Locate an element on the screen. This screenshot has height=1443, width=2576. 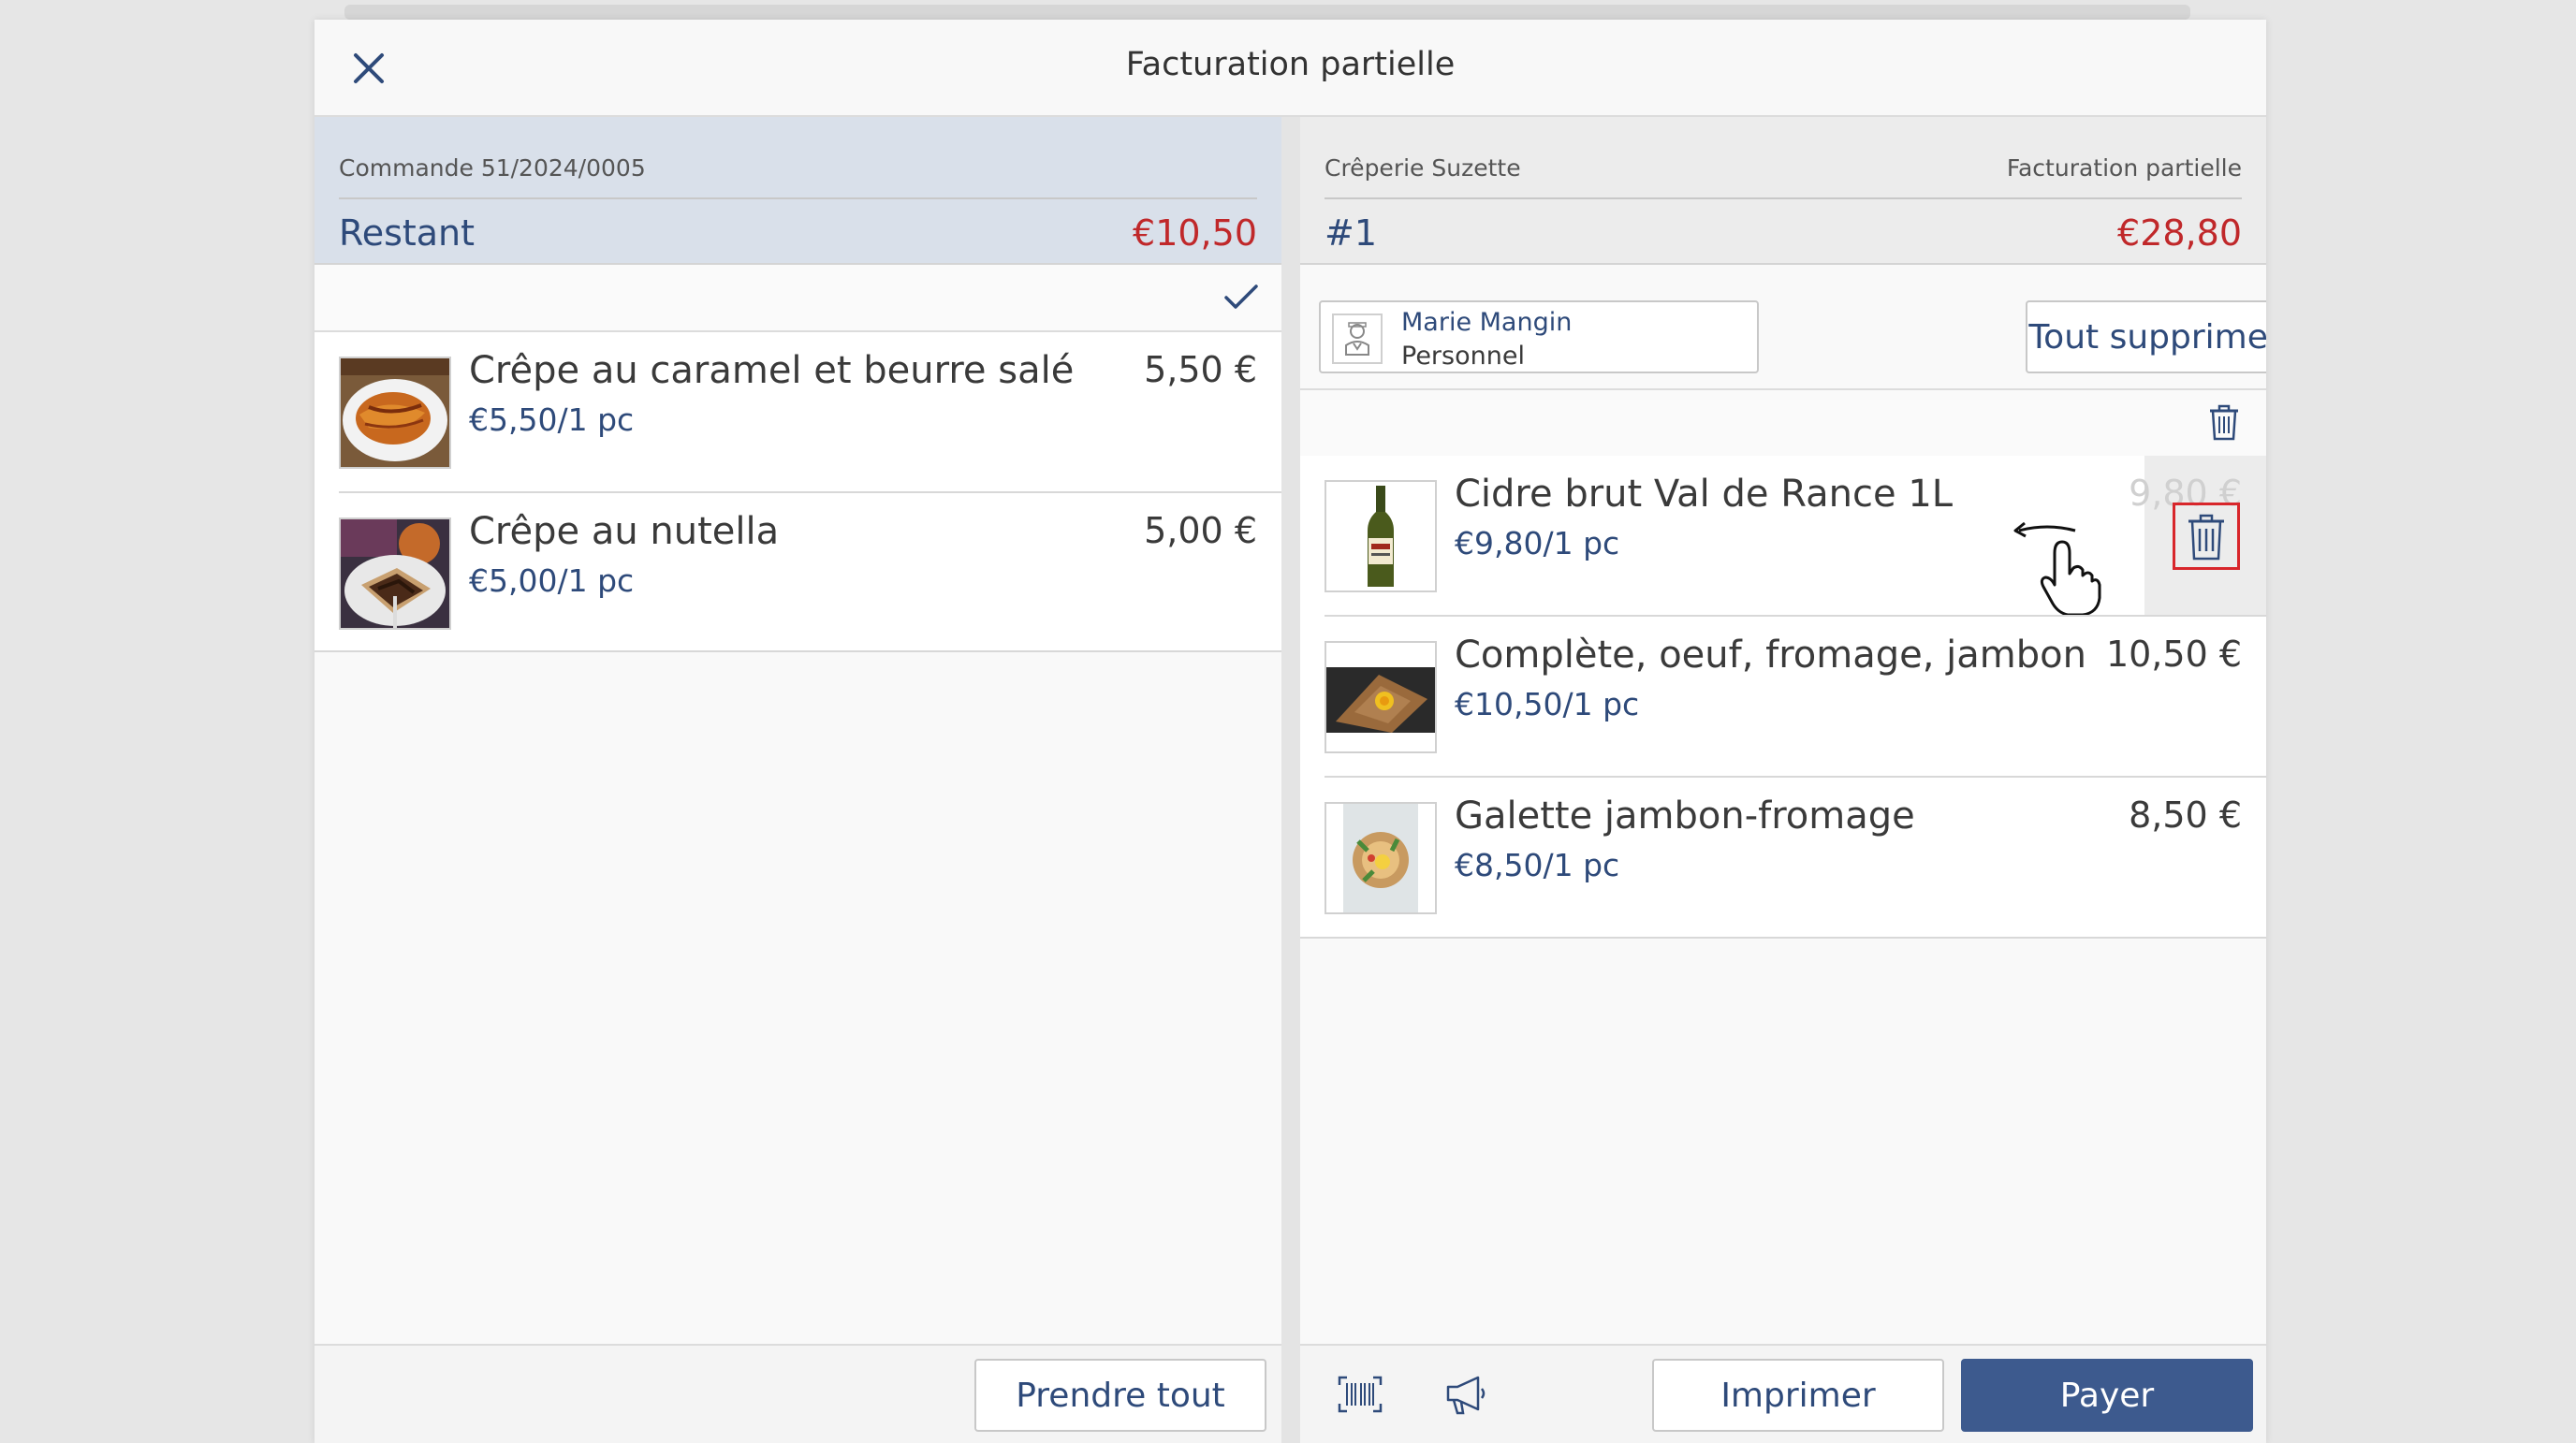
invoice-number: #1 is located at coordinates (1351, 233).